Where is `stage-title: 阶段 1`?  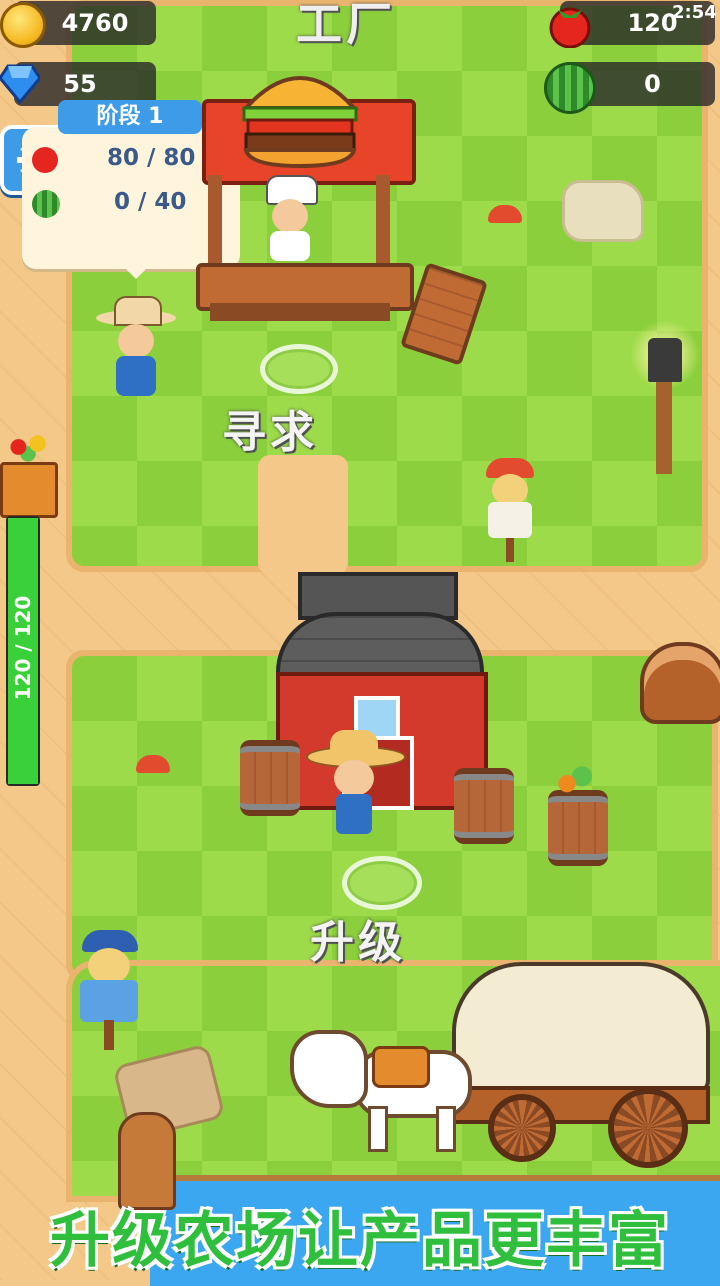
stage-title: 阶段 1 is located at coordinates (130, 117).